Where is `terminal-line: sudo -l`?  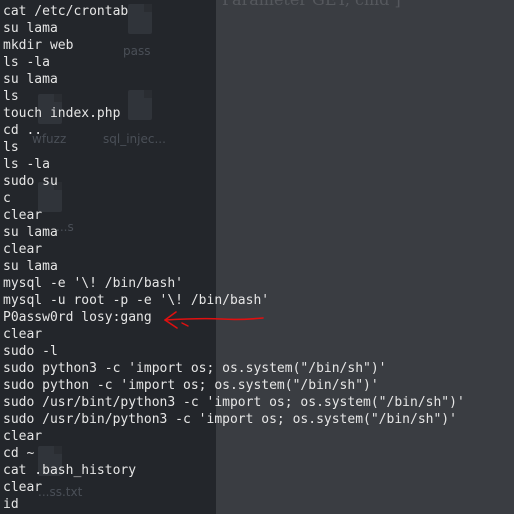 terminal-line: sudo -l is located at coordinates (30, 351).